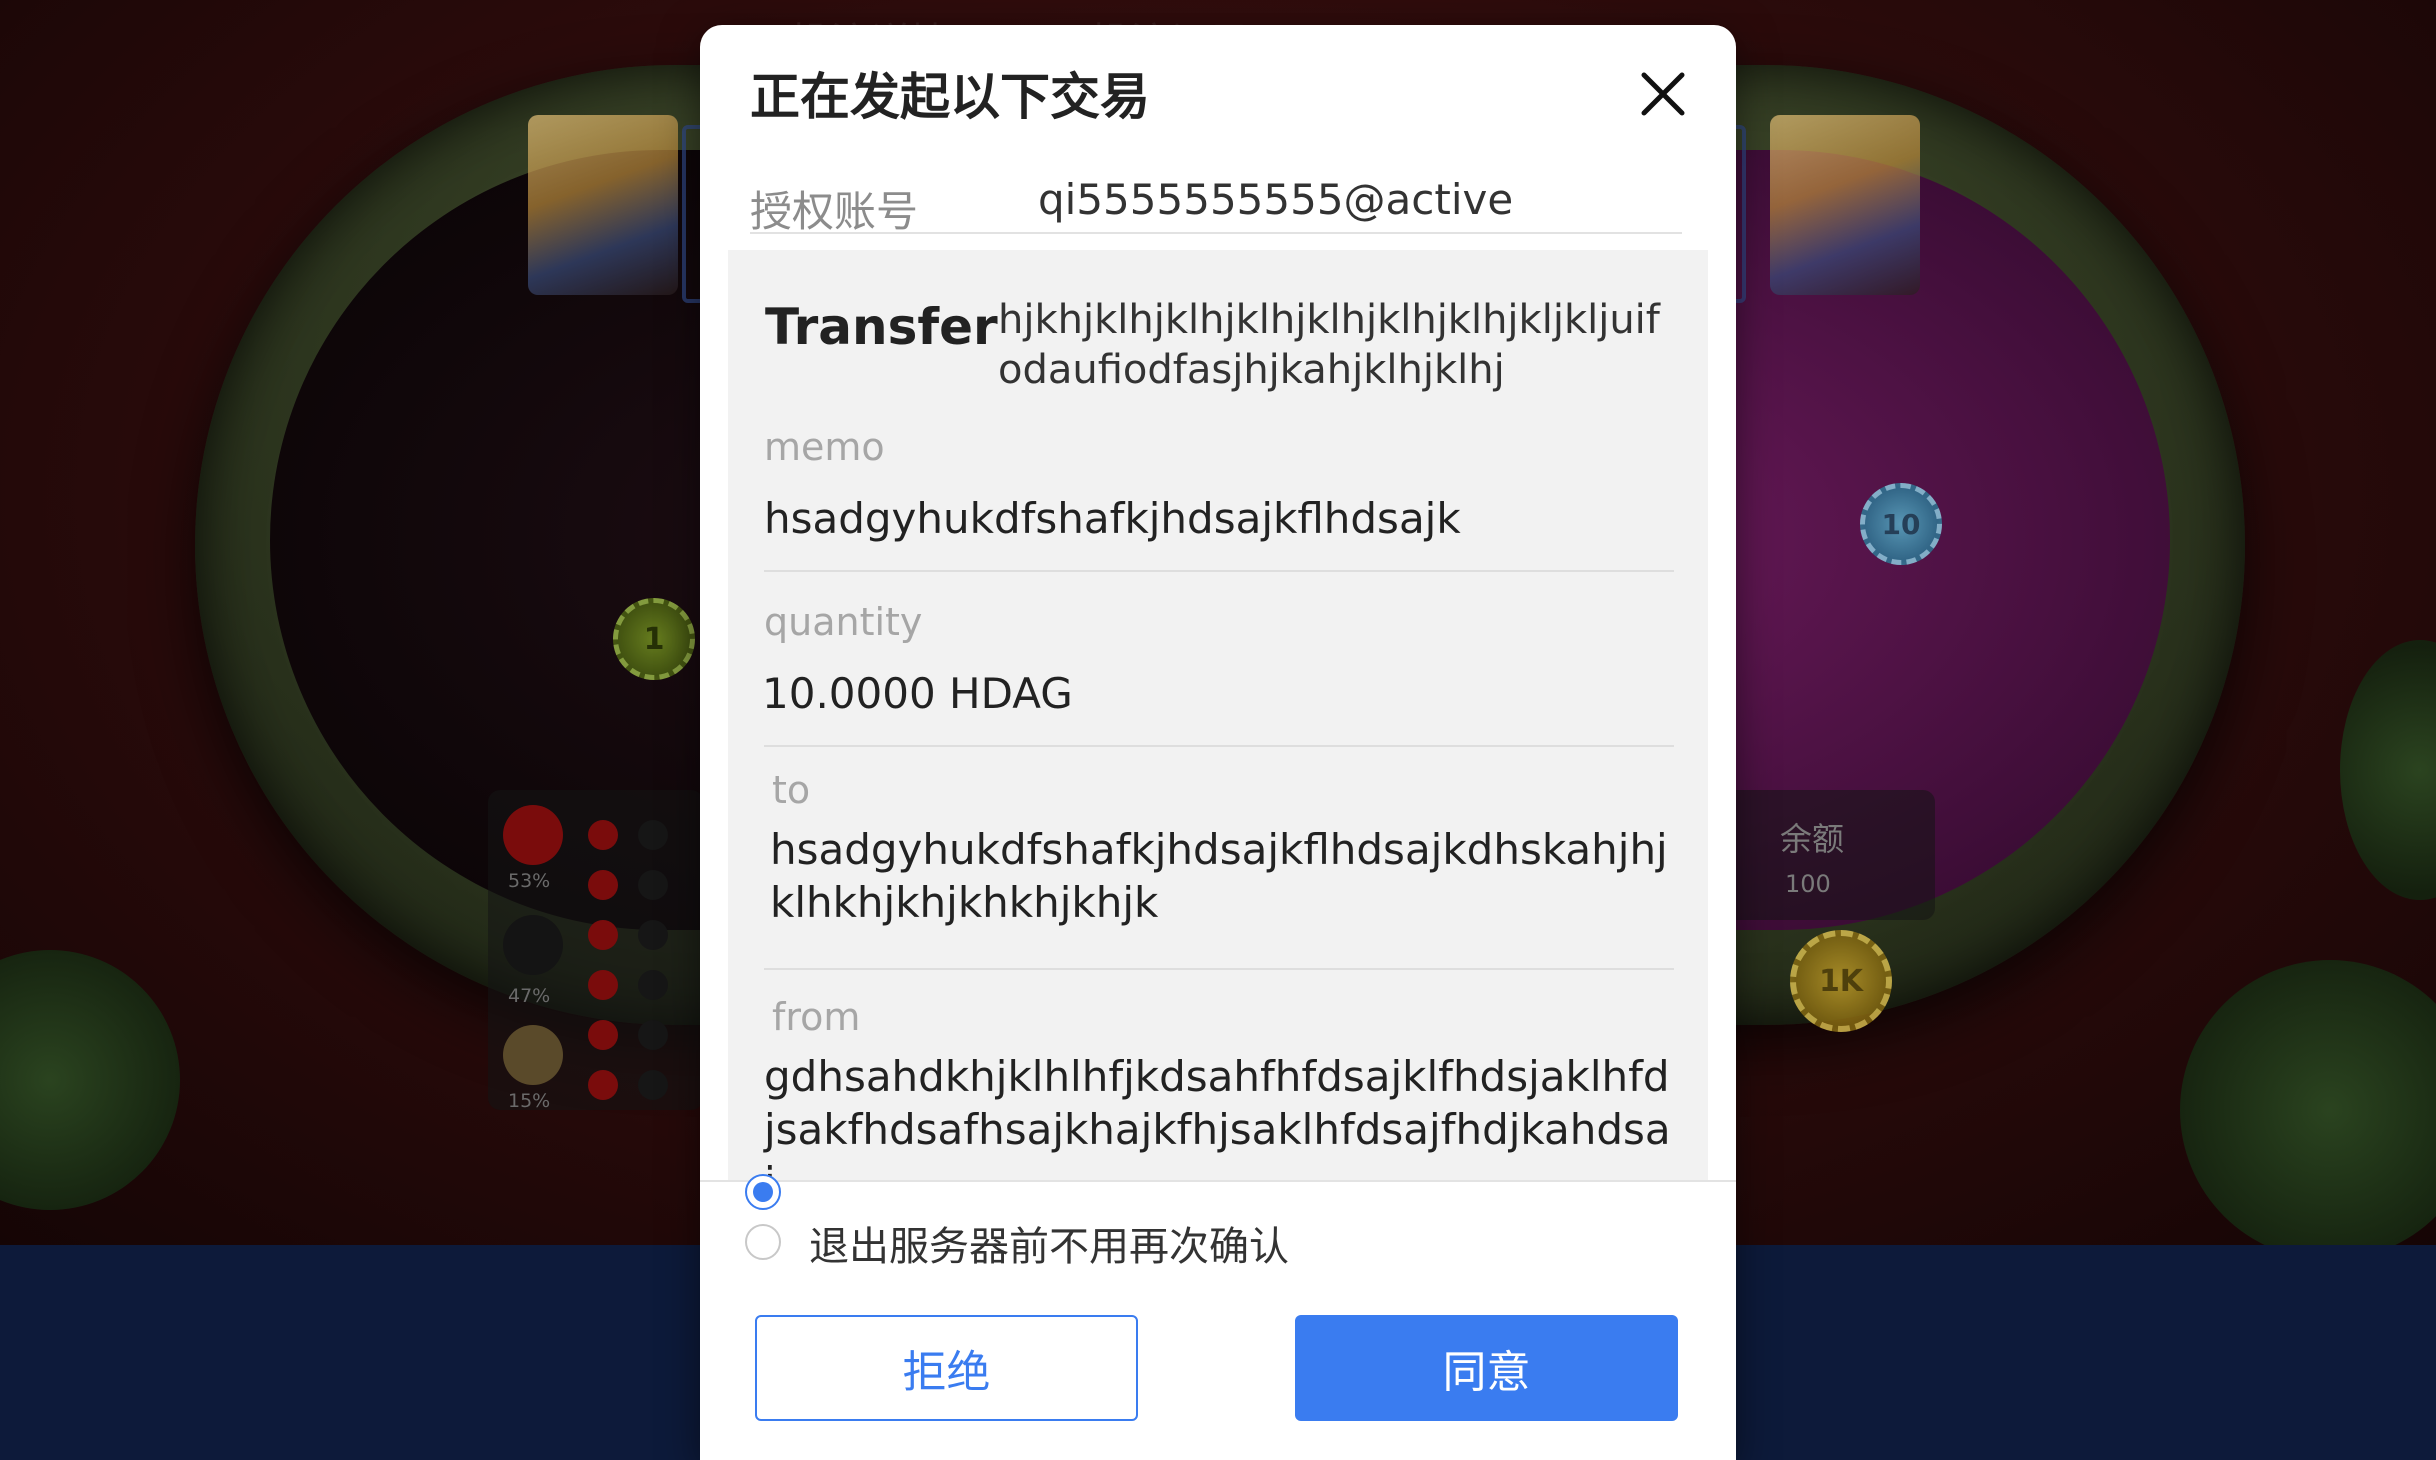  Describe the element at coordinates (2388, 770) in the screenshot. I see `plant-decoration-right-upper` at that location.